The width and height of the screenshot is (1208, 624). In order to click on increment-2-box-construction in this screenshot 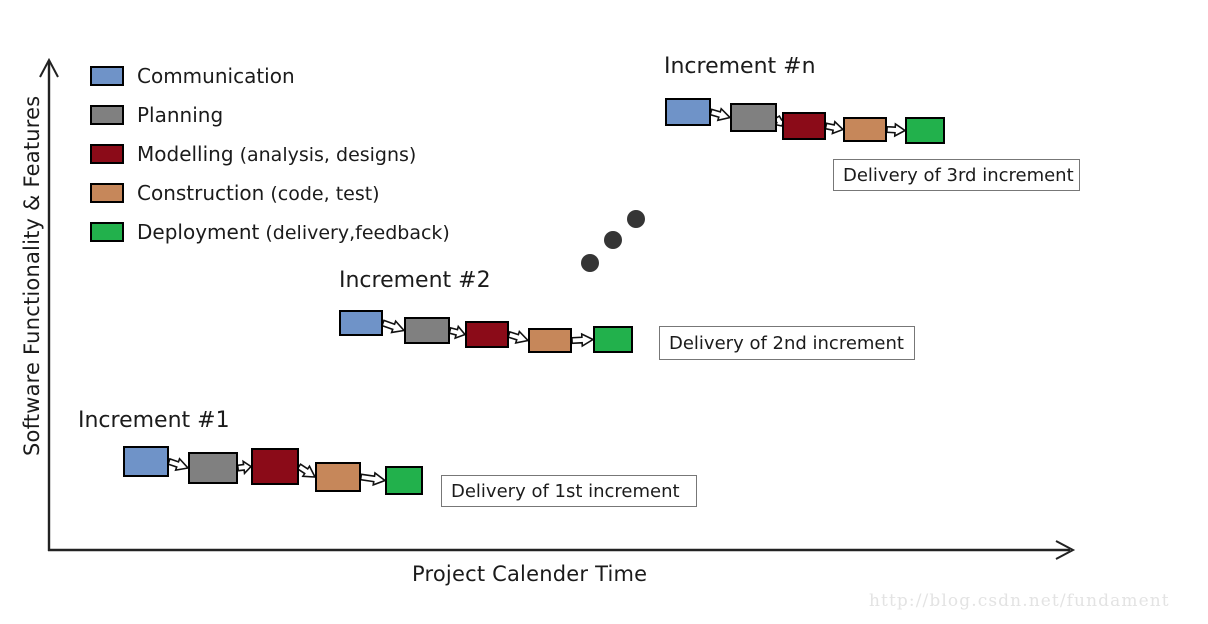, I will do `click(550, 340)`.